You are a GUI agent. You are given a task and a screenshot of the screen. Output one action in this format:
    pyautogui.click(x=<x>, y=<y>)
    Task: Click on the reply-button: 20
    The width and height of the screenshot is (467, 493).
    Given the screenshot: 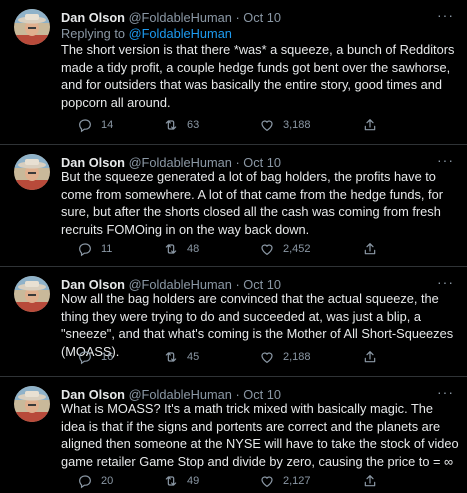 What is the action you would take?
    pyautogui.click(x=95, y=481)
    